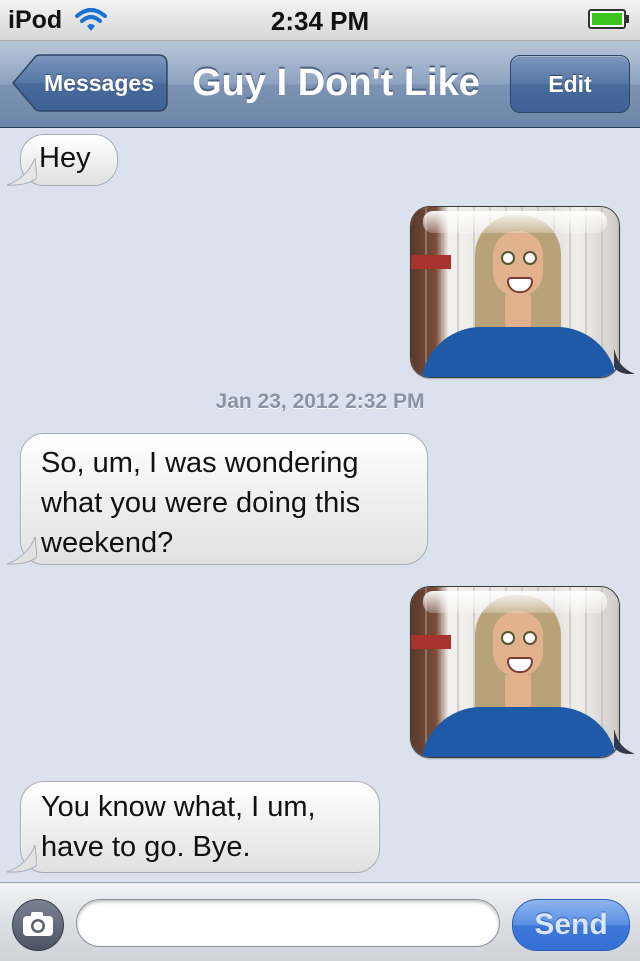 This screenshot has height=961, width=640. Describe the element at coordinates (609, 19) in the screenshot. I see `battery-icon` at that location.